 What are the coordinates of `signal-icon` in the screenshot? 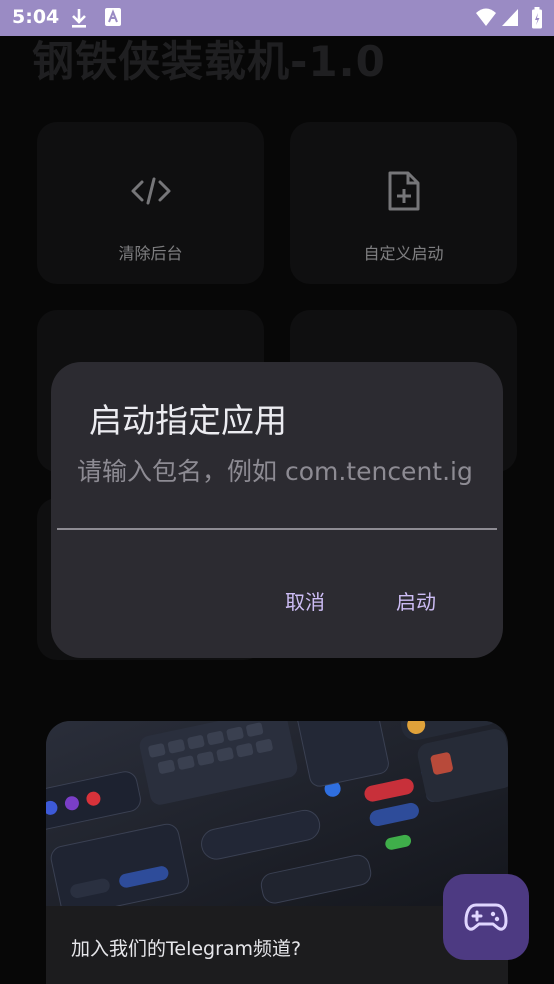 It's located at (510, 19).